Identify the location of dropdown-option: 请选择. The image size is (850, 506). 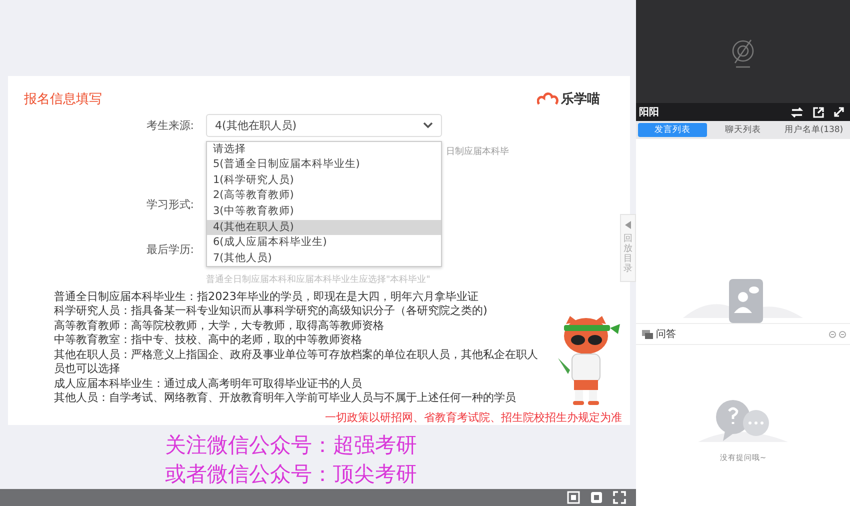
(324, 150).